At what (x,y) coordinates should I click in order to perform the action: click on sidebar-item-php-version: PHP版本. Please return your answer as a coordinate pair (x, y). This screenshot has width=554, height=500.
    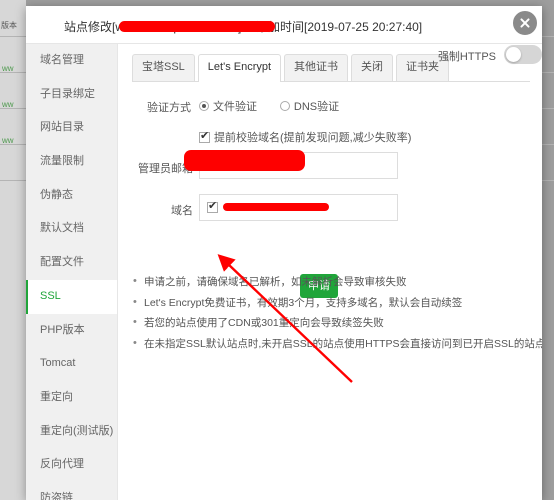
    Looking at the image, I should click on (71, 331).